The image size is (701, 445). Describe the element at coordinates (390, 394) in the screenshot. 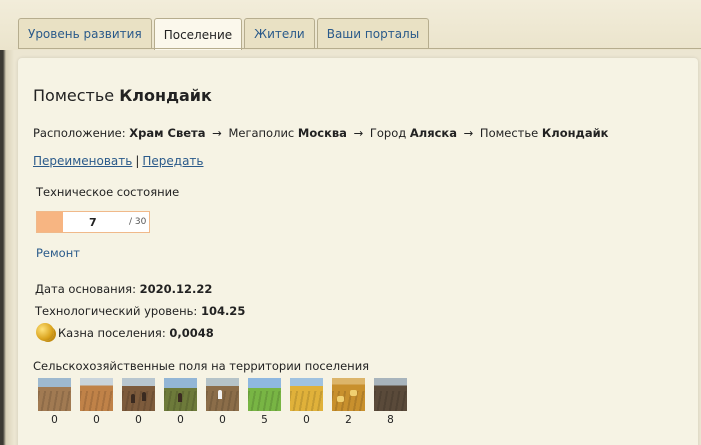

I see `field-fallow-image` at that location.